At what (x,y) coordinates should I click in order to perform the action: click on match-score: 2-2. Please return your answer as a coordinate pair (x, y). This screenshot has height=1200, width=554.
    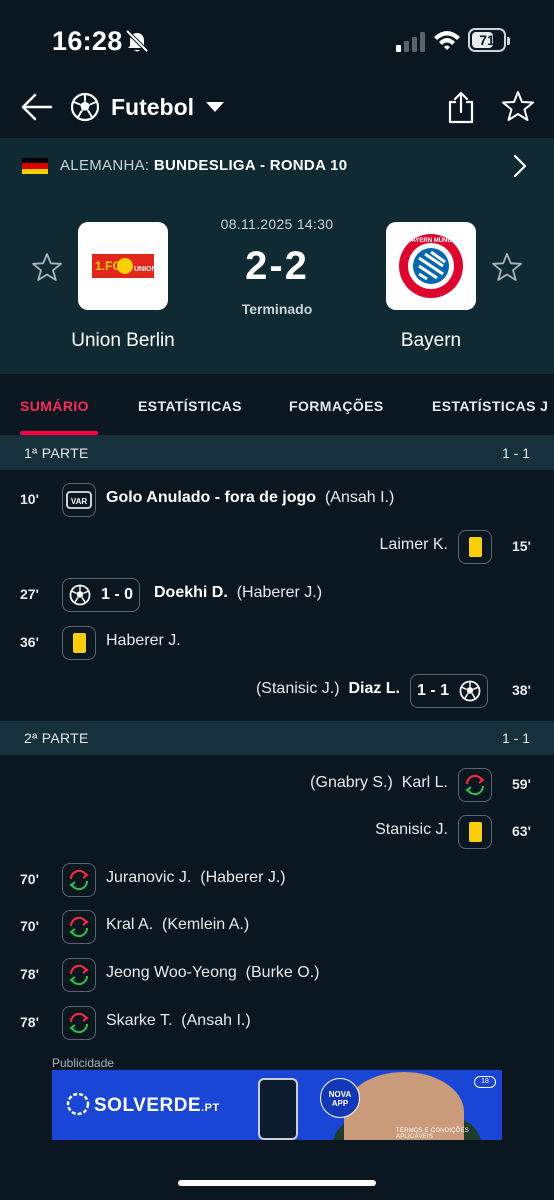
    Looking at the image, I should click on (277, 266).